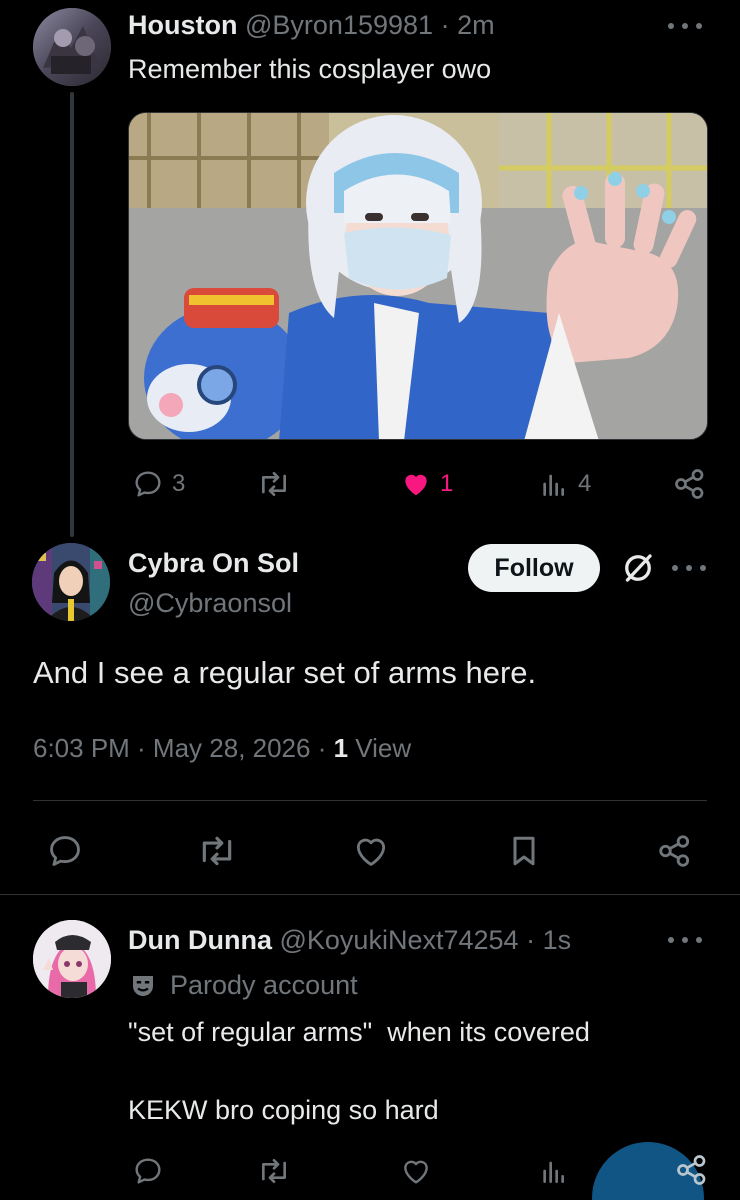 This screenshot has height=1200, width=740. I want to click on avatar-dun-dunna, so click(72, 959).